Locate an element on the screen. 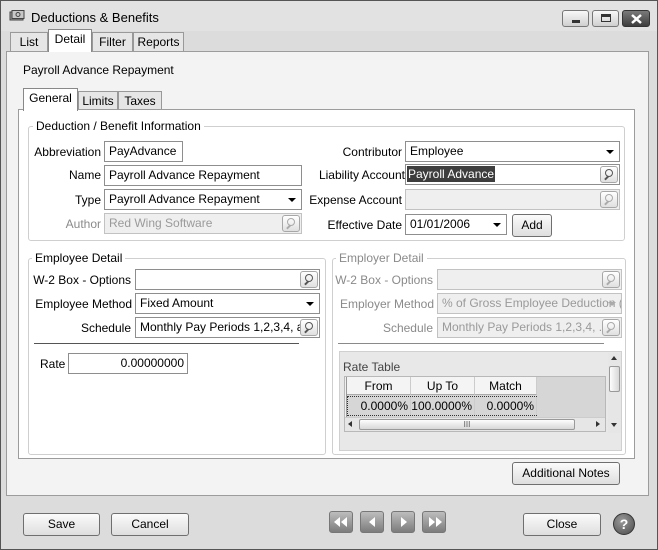 This screenshot has width=658, height=550. effective-date-select: 01/01/2006 is located at coordinates (456, 224).